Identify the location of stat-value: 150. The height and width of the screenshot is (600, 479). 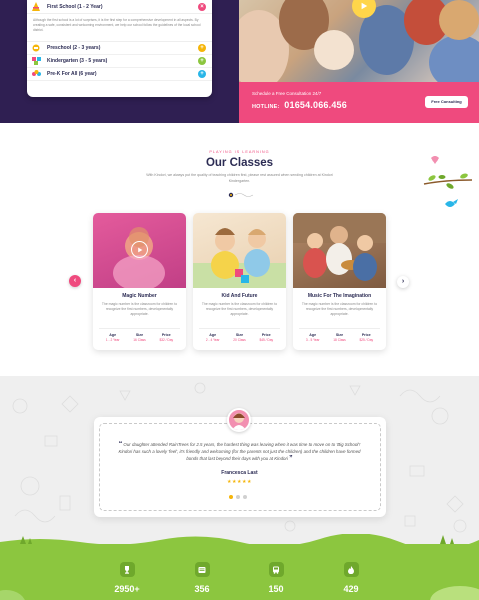
(276, 589).